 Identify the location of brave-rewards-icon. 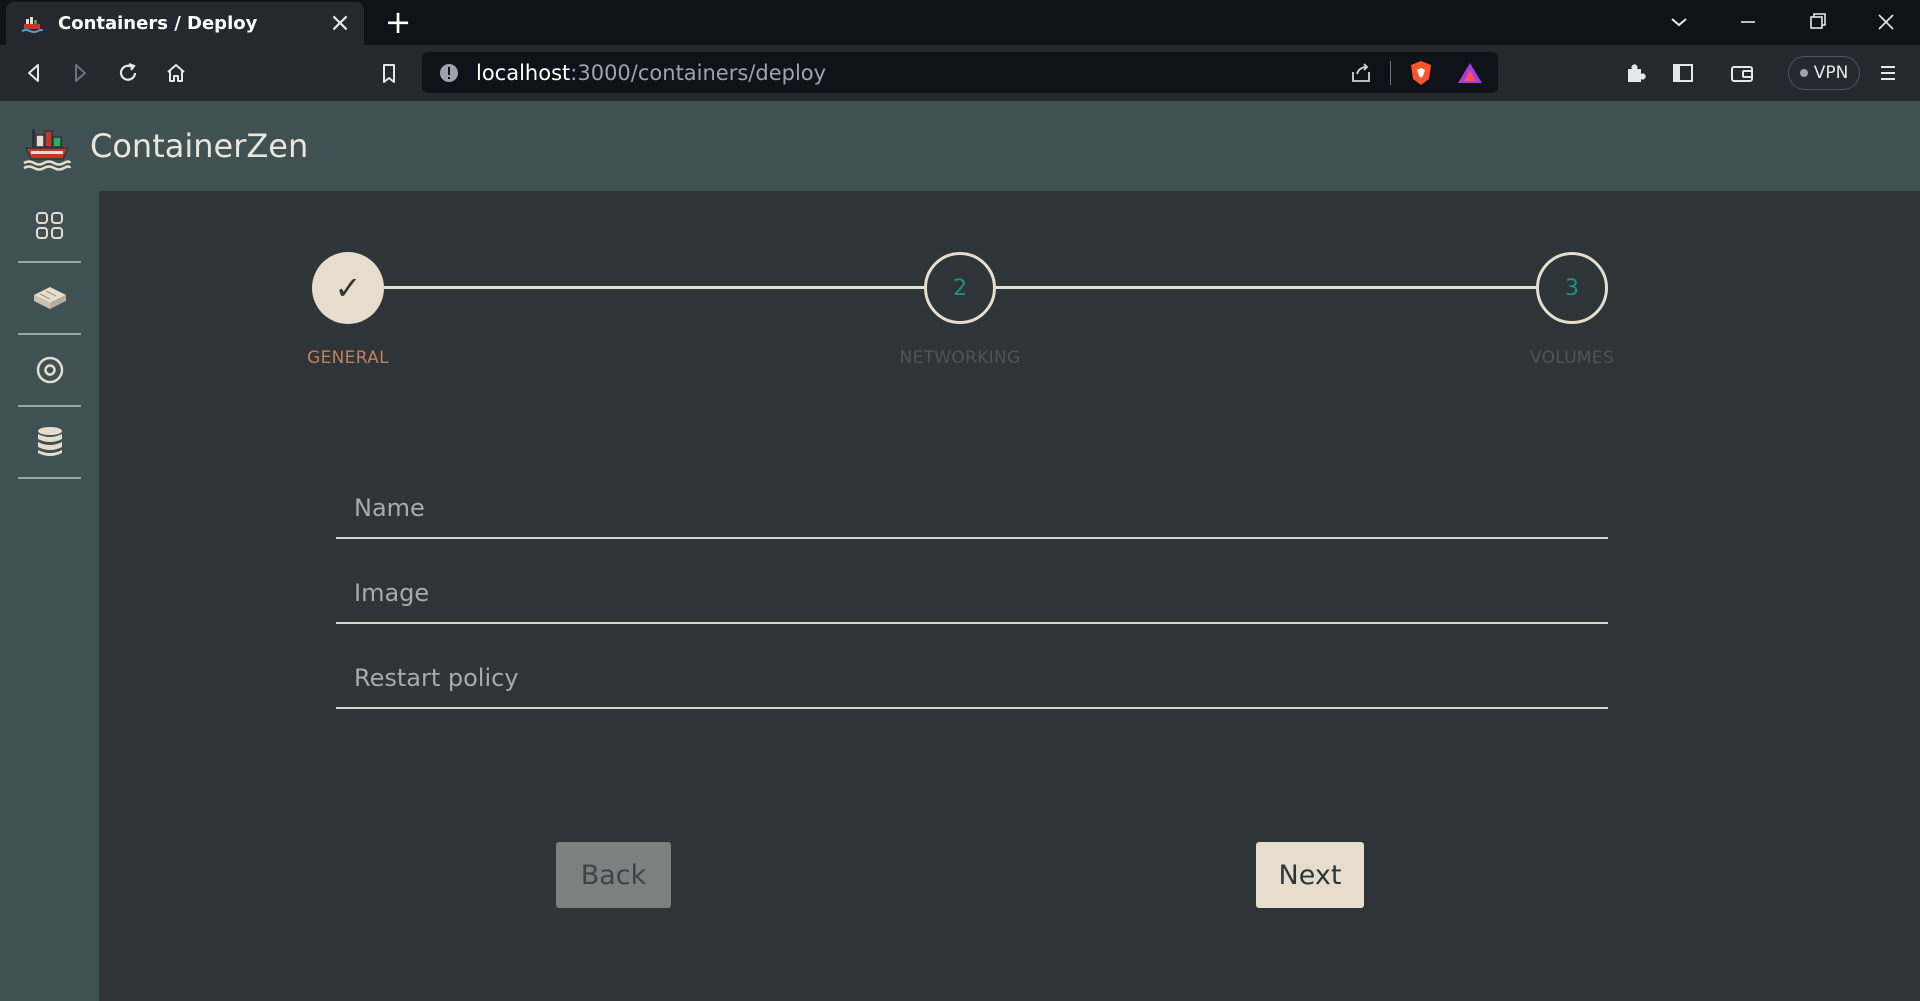
(1470, 73).